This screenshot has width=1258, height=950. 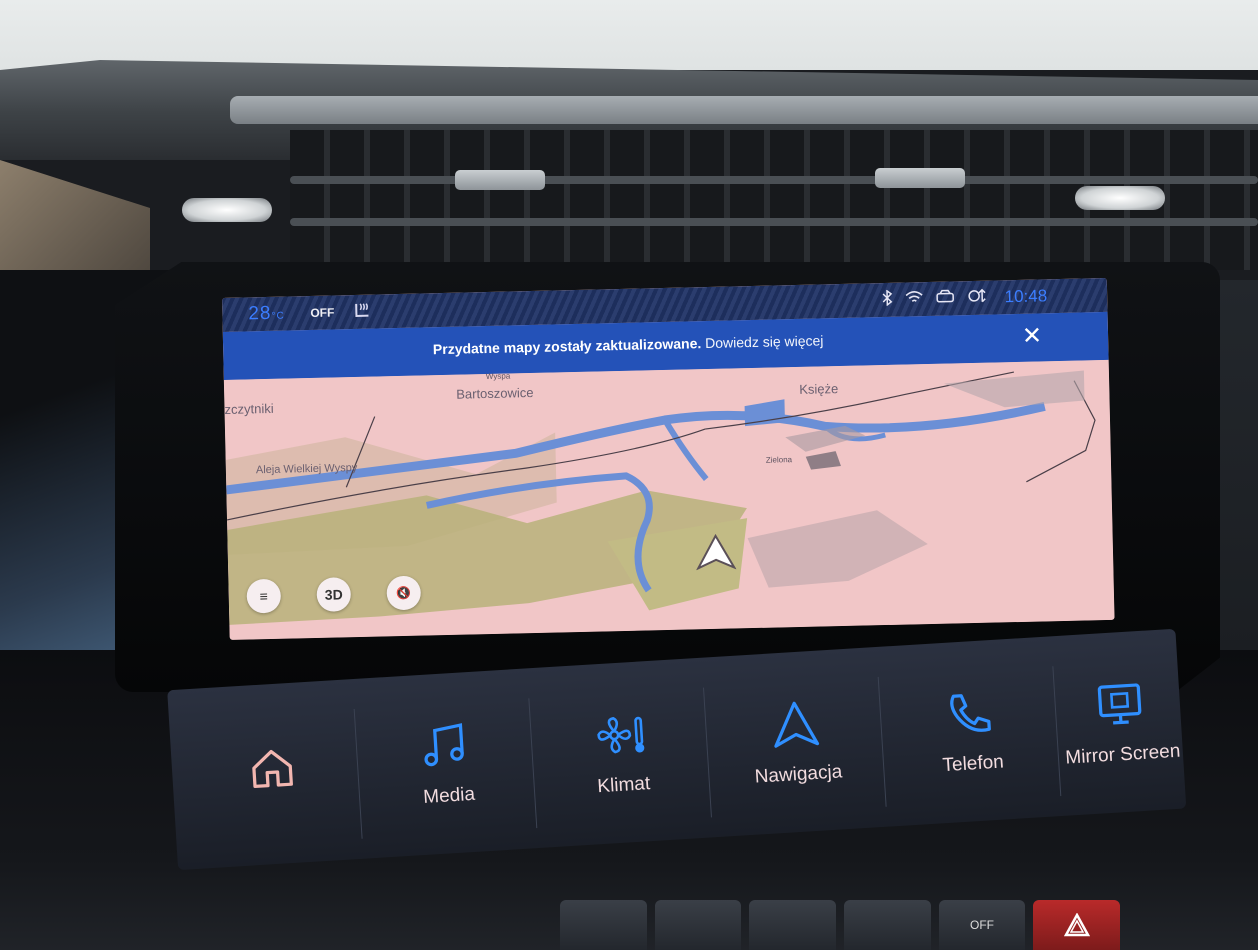 I want to click on learn-more-link: Dowiedz się więcej, so click(x=764, y=341).